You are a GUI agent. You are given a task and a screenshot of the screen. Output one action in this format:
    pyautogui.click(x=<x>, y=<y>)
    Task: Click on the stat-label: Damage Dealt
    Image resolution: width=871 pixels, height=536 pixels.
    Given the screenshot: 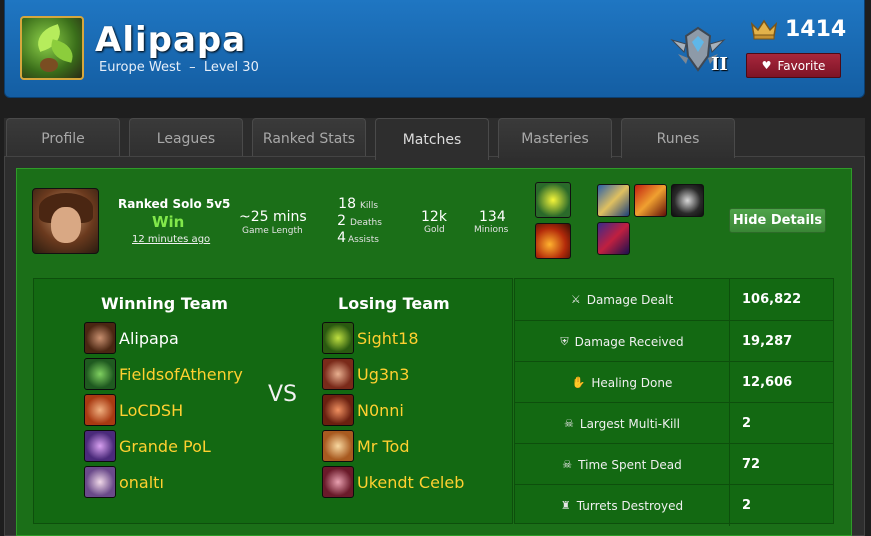 What is the action you would take?
    pyautogui.click(x=630, y=299)
    